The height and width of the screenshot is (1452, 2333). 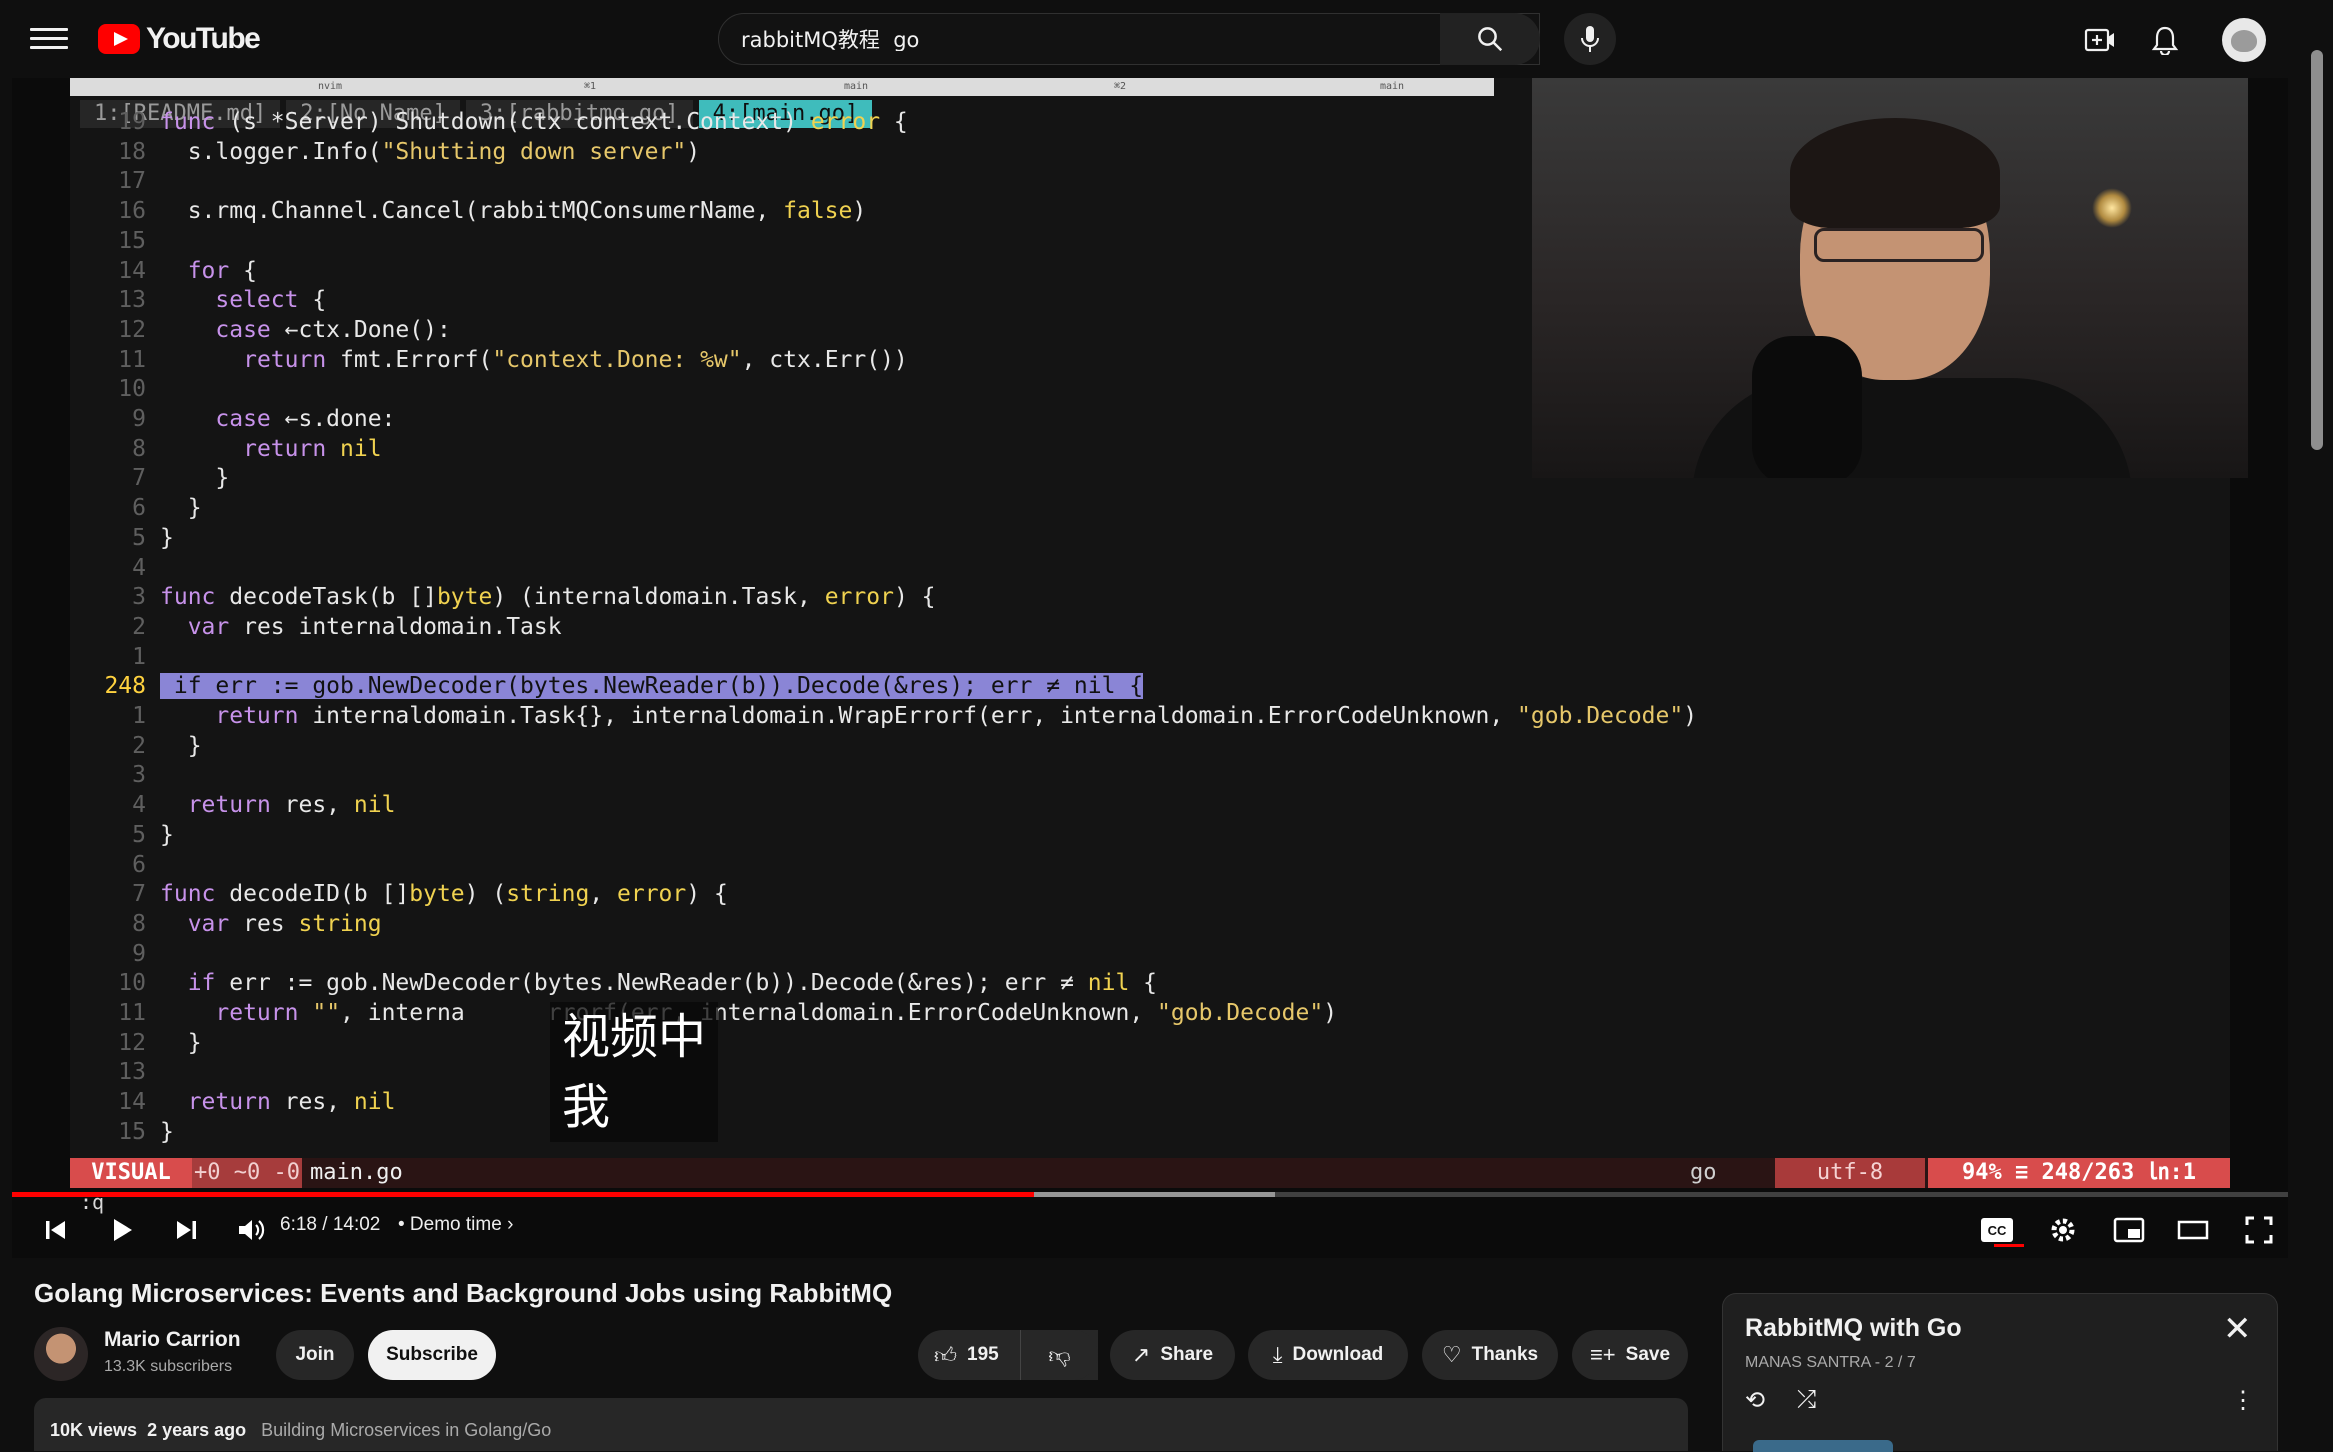 What do you see at coordinates (1823, 1446) in the screenshot?
I see `playlist-thumbnail` at bounding box center [1823, 1446].